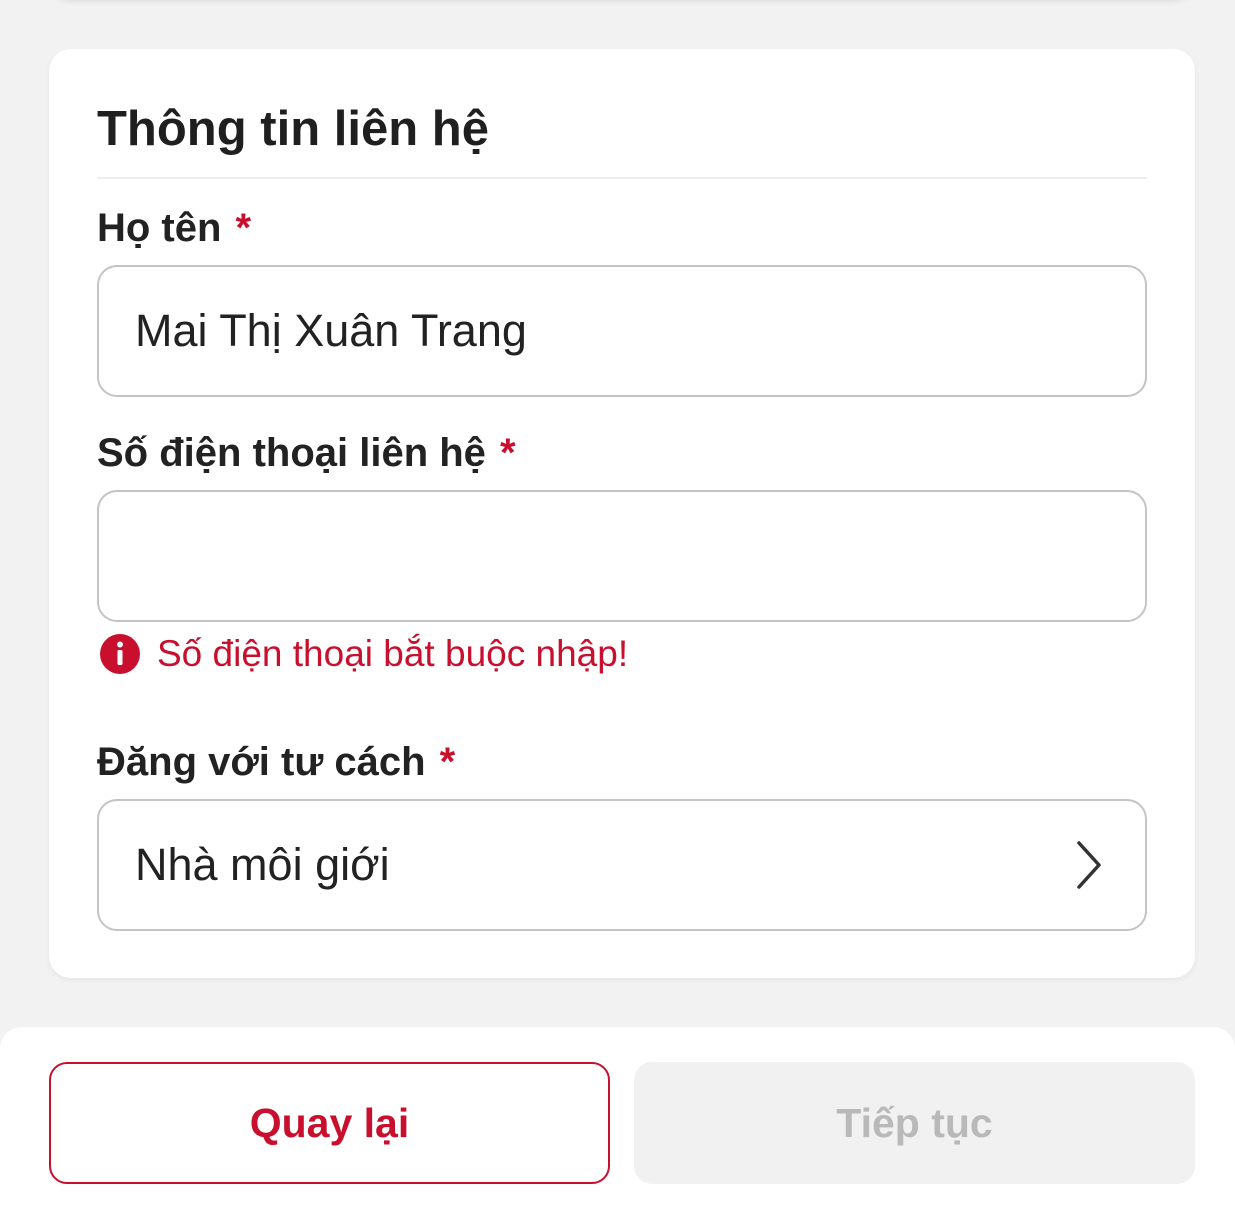 This screenshot has height=1215, width=1235. I want to click on post-as-value: Nhà môi giới, so click(262, 864).